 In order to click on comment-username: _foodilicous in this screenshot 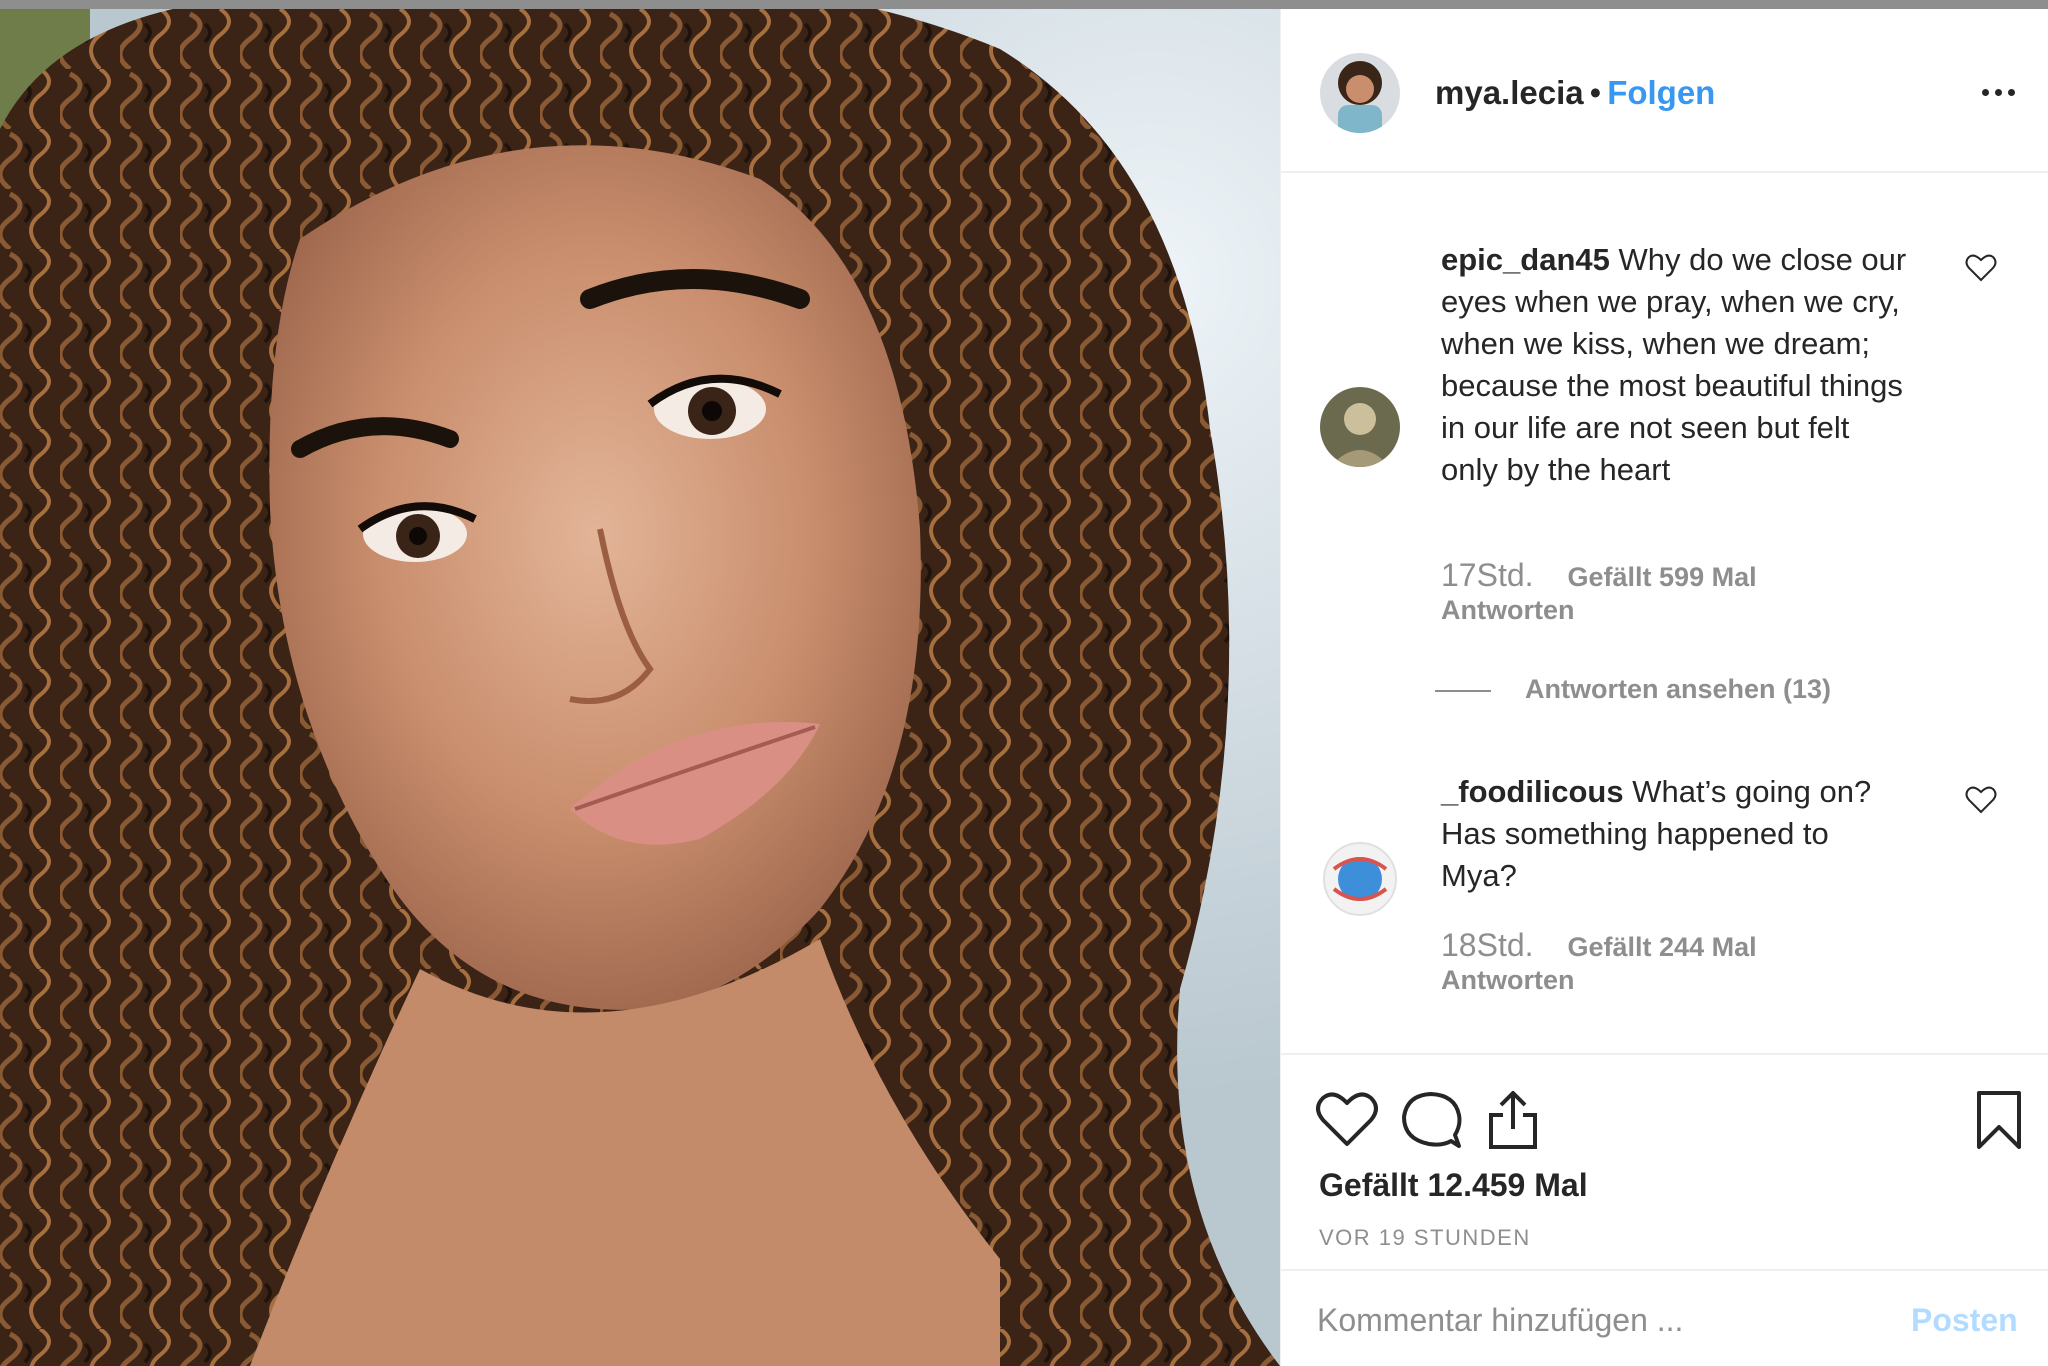, I will do `click(1532, 791)`.